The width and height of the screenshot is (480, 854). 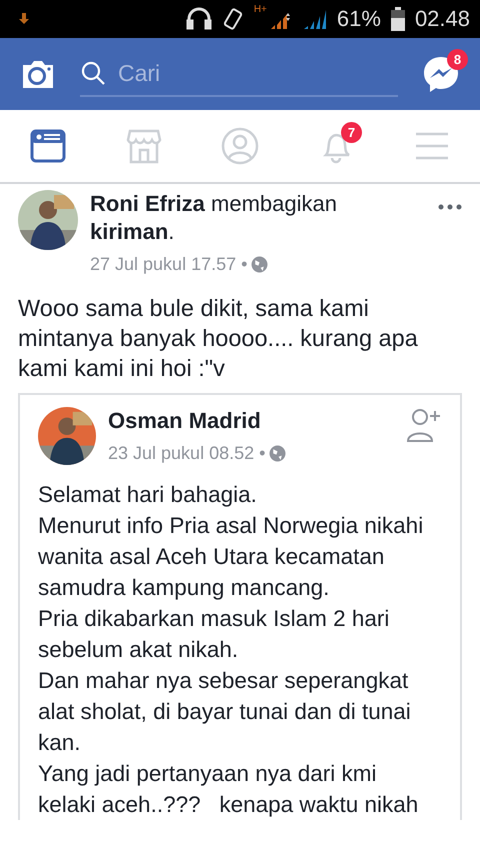 I want to click on shared-paragraph: Selamat hari bahagia., so click(x=148, y=495).